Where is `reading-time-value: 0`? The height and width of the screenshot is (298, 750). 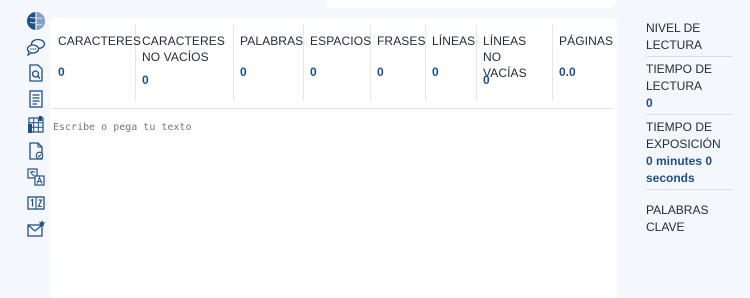
reading-time-value: 0 is located at coordinates (649, 103).